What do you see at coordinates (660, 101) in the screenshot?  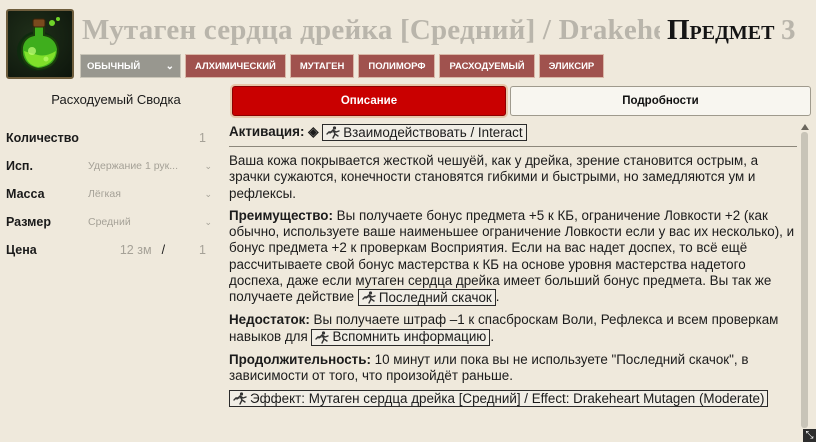 I see `tab-details: Подробности` at bounding box center [660, 101].